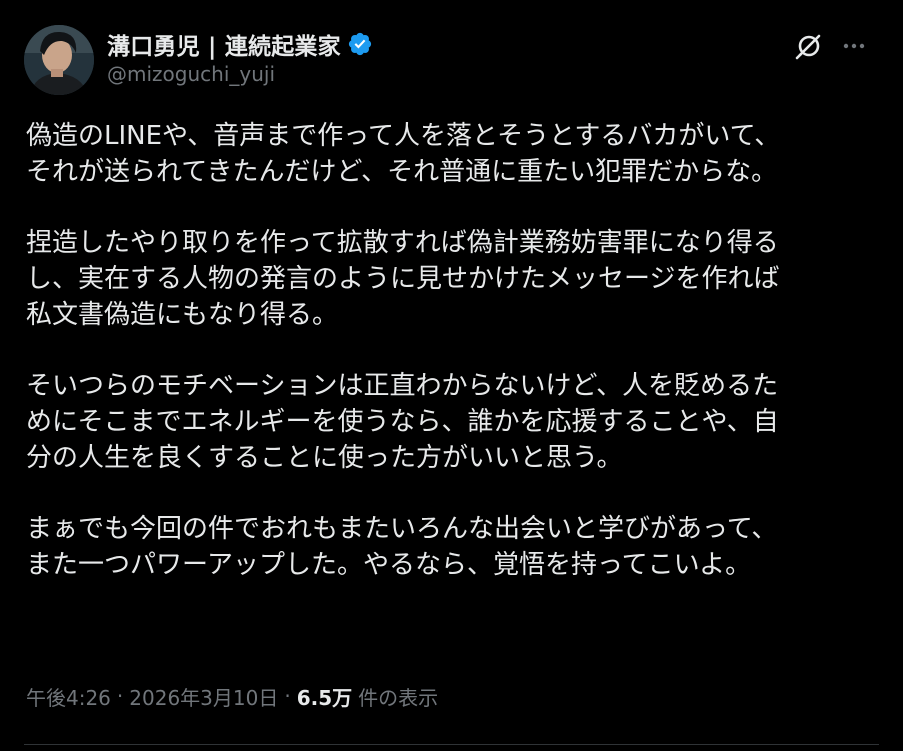 This screenshot has width=903, height=751. Describe the element at coordinates (402, 529) in the screenshot. I see `text-line: まぁでも今回の件でおれもまたいろんな出会いと学びがあって、` at that location.